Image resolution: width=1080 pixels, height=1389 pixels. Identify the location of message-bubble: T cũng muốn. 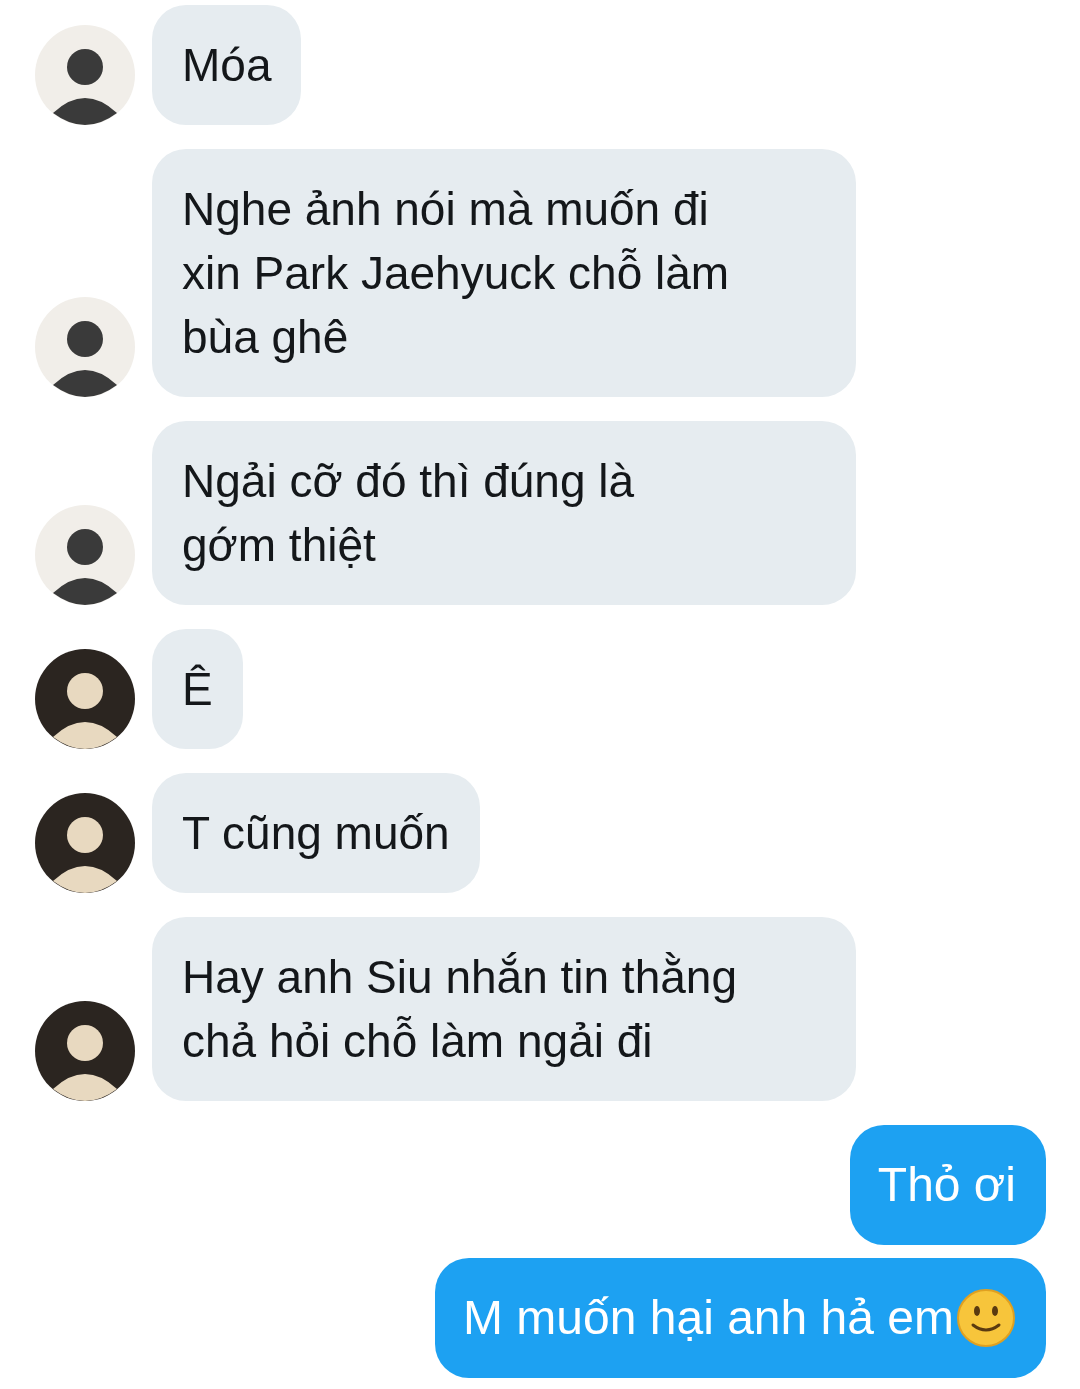
(316, 833).